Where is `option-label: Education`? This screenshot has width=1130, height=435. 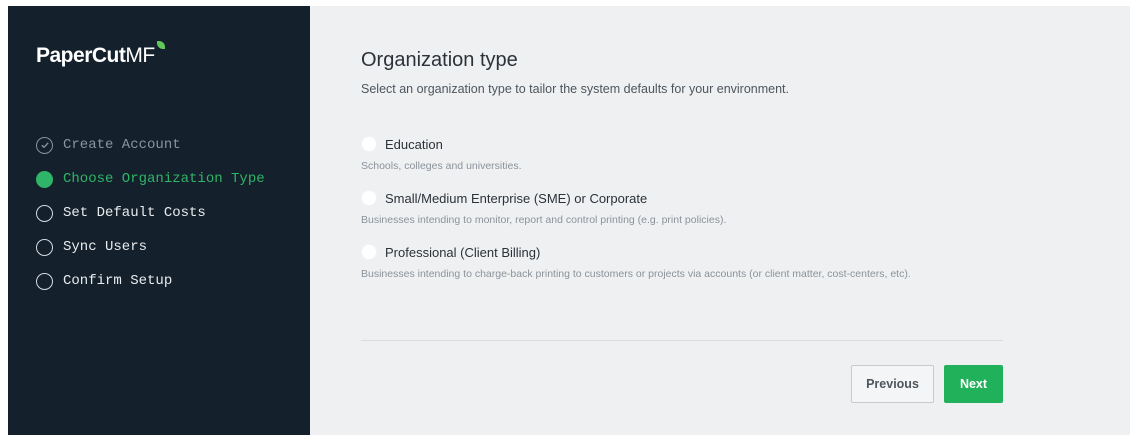
option-label: Education is located at coordinates (414, 144).